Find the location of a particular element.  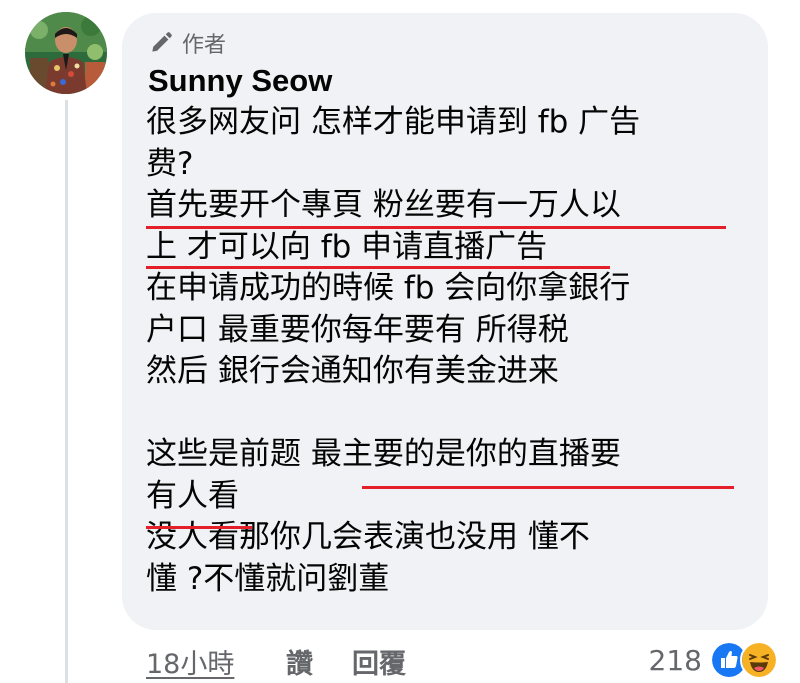

comment-line: 然后 銀行会通知你有美金进来 is located at coordinates (352, 371).